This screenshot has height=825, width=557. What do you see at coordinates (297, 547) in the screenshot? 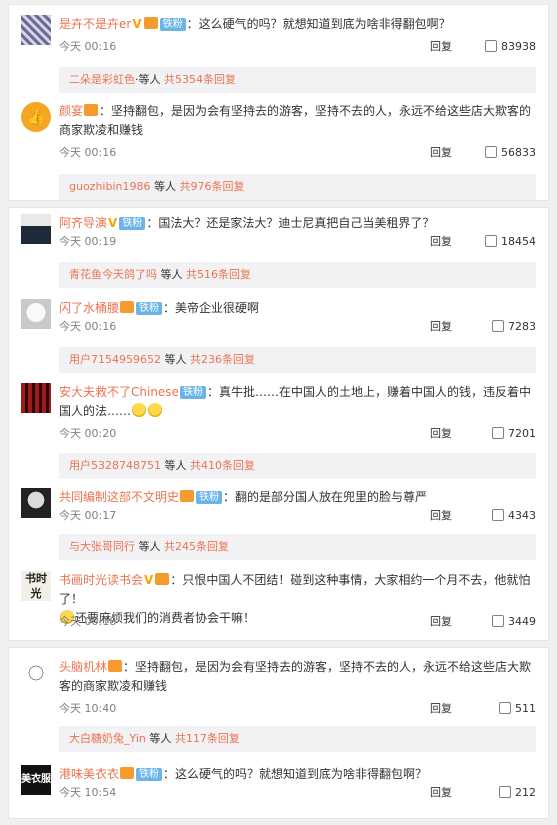
I see `sub-replies-link: 与大张哥同行 等人 共245条回复` at bounding box center [297, 547].